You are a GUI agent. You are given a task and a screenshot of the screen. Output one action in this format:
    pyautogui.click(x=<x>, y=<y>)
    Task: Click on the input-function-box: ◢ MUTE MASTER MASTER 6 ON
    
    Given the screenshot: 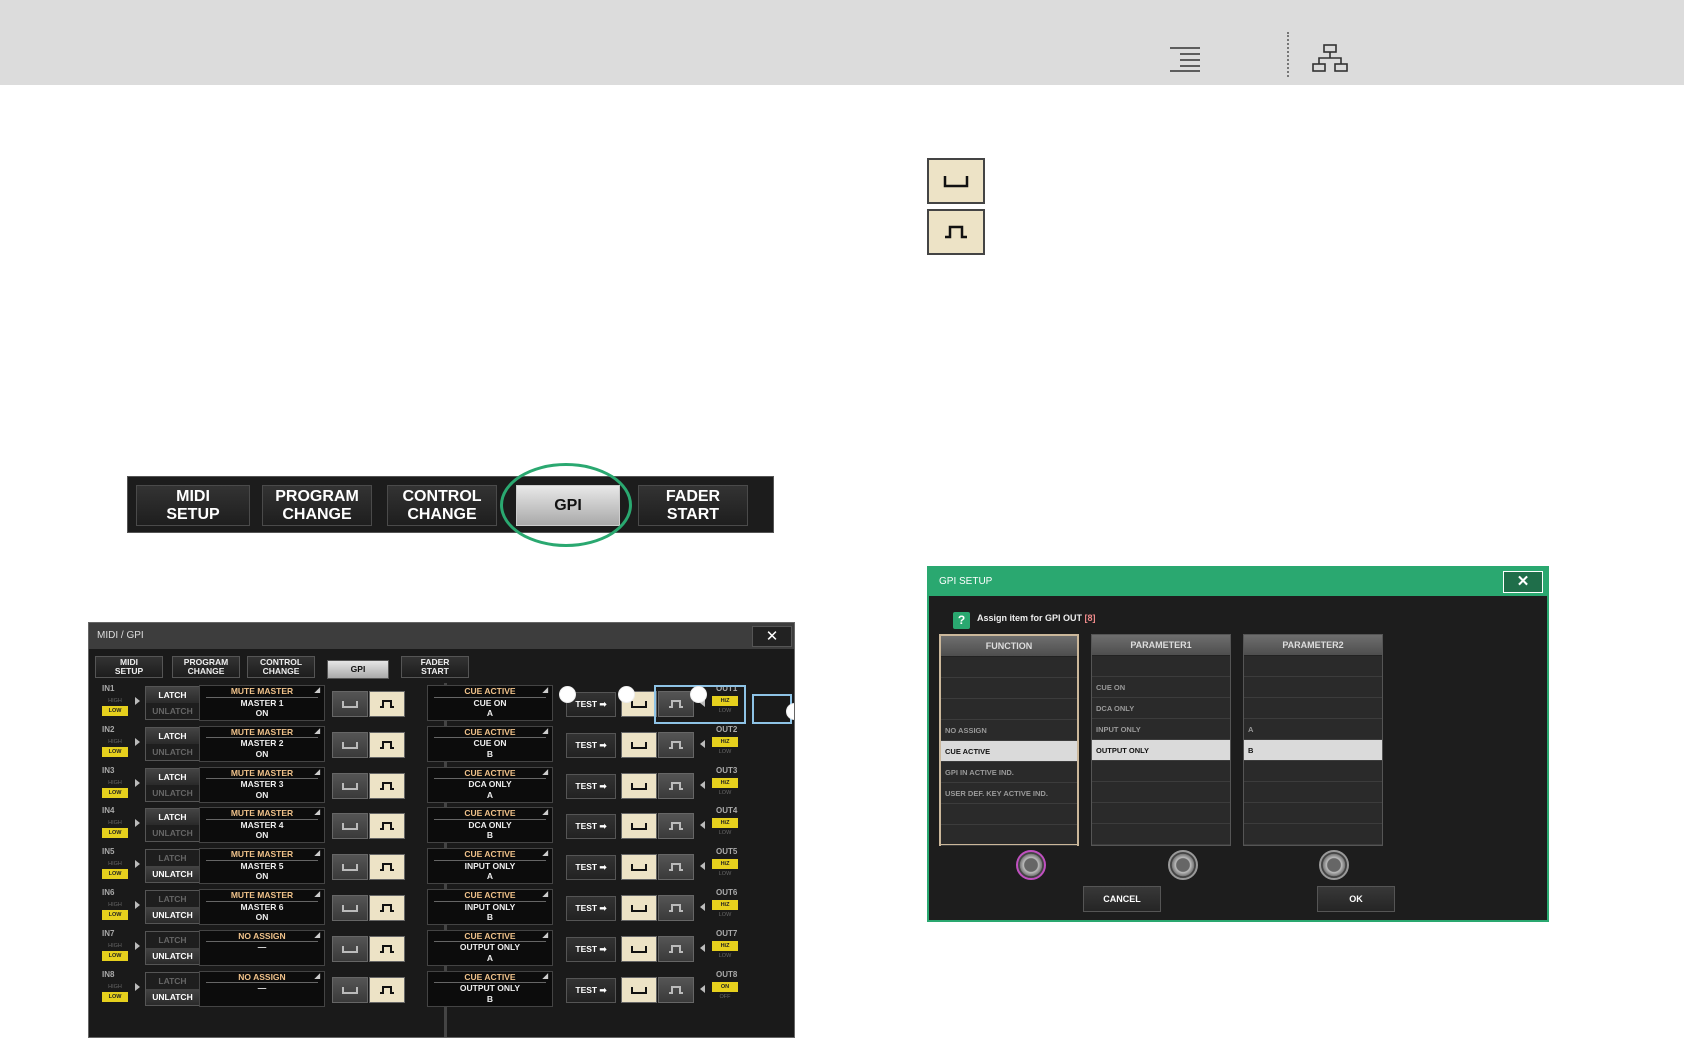 What is the action you would take?
    pyautogui.click(x=262, y=907)
    